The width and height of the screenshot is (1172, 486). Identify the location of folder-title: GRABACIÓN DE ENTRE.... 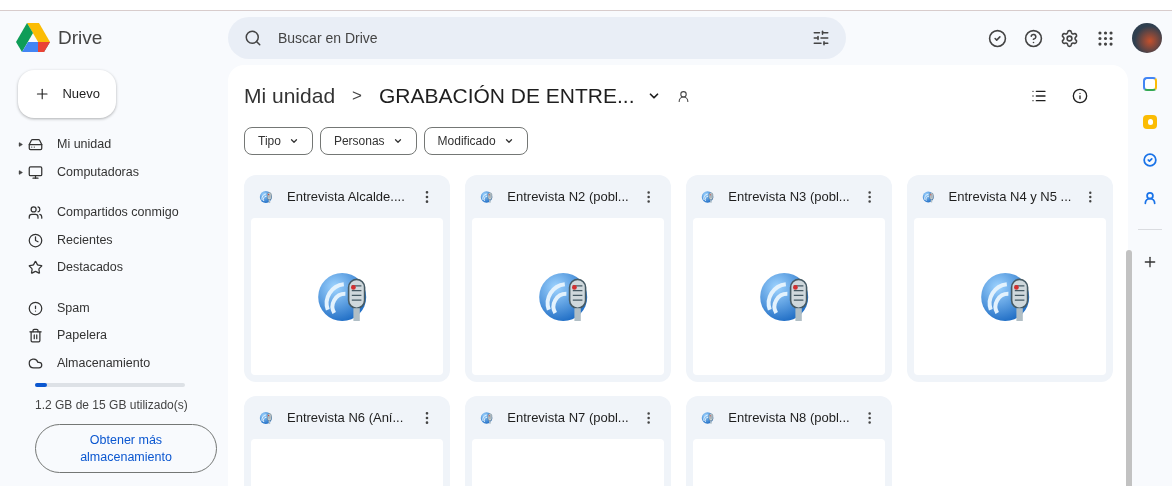
(507, 96).